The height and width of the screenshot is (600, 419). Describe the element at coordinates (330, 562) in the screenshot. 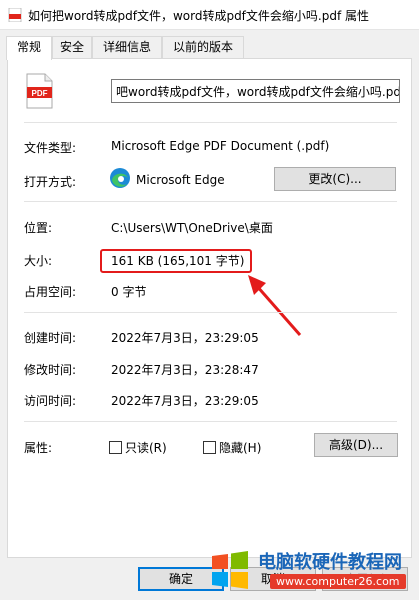

I see `watermark-title: 电脑软硬件教程网` at that location.